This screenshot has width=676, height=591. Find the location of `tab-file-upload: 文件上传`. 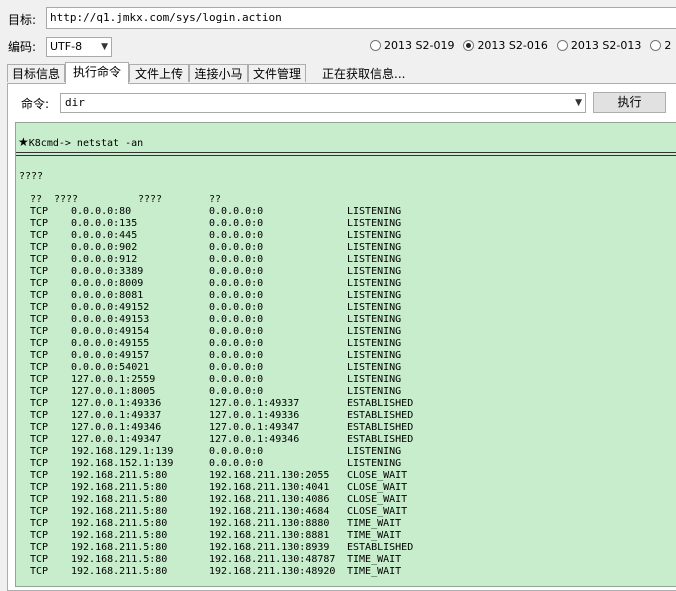

tab-file-upload: 文件上传 is located at coordinates (159, 73).